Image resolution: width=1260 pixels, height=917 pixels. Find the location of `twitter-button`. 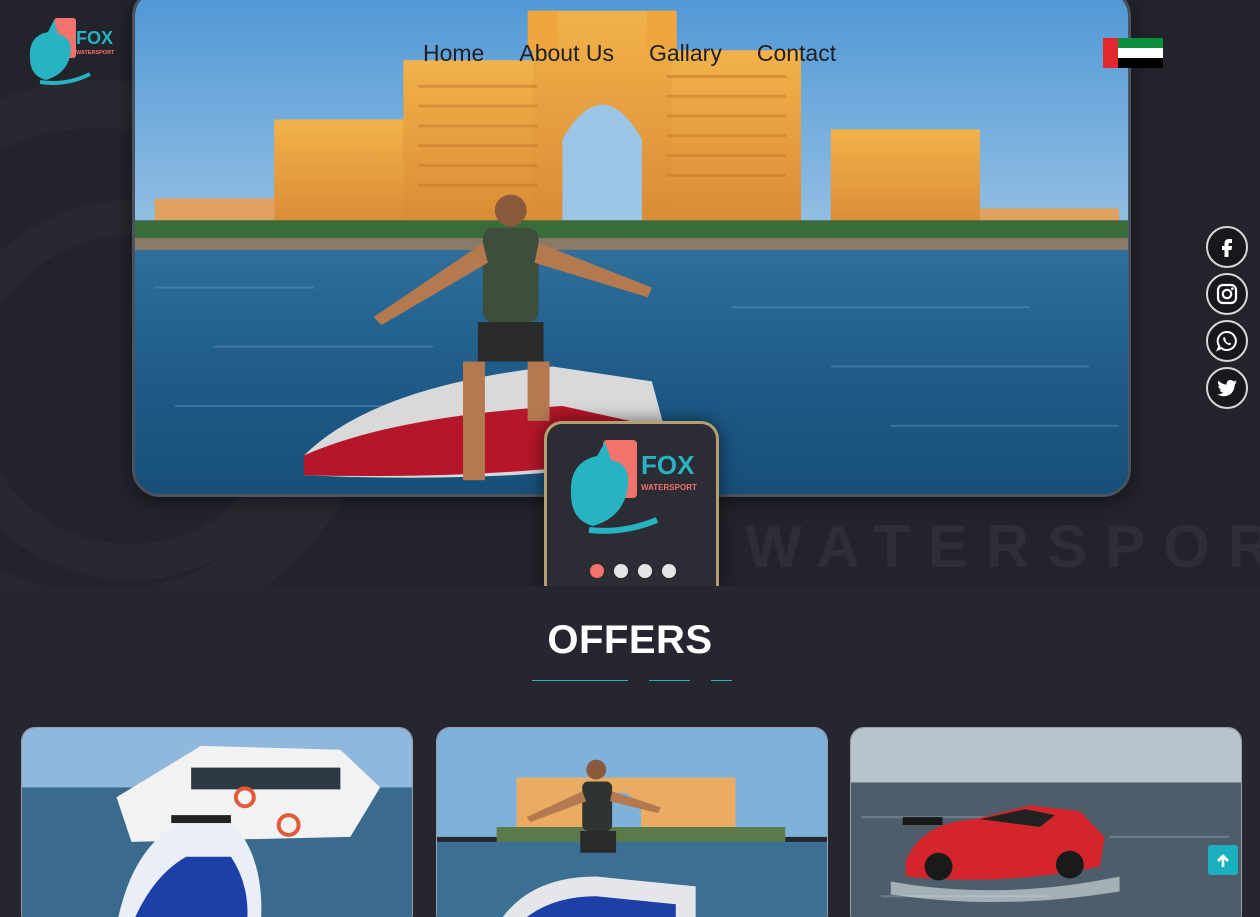

twitter-button is located at coordinates (1227, 388).